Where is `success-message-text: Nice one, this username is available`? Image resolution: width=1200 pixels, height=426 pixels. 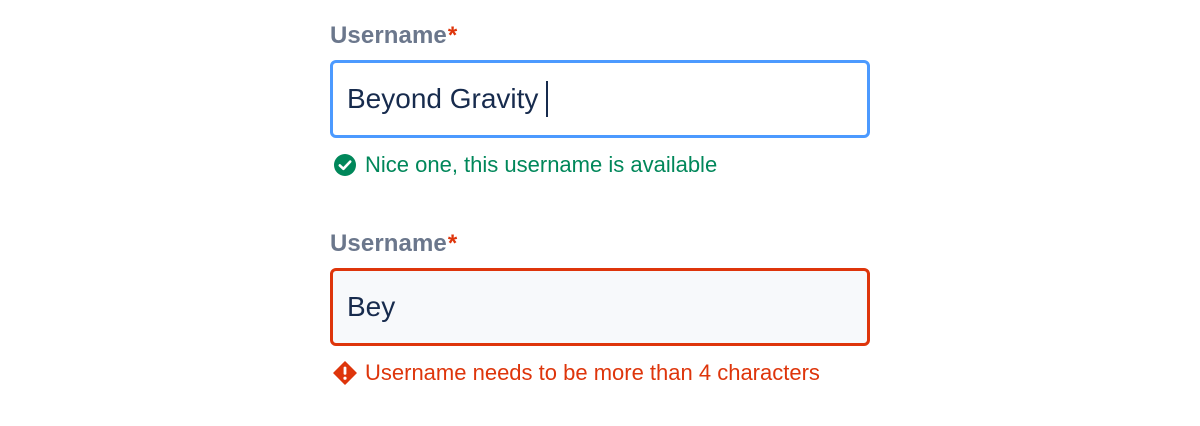
success-message-text: Nice one, this username is available is located at coordinates (541, 164).